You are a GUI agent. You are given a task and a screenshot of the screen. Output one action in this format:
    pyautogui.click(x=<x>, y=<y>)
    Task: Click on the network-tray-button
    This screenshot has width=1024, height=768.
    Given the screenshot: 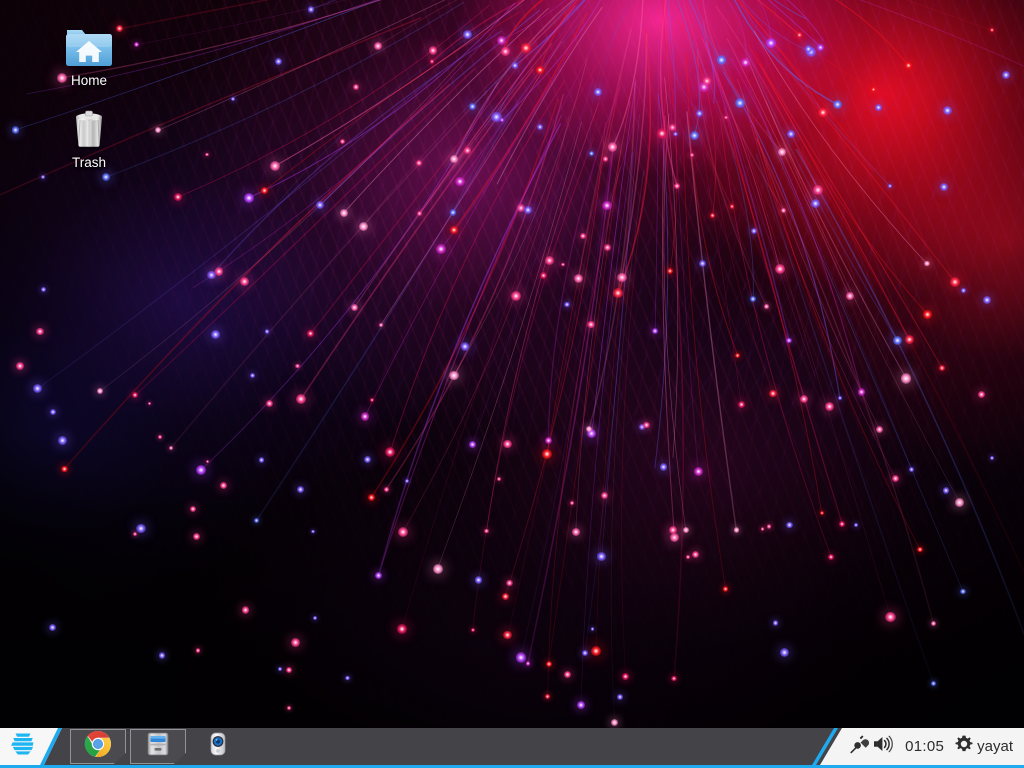 What is the action you would take?
    pyautogui.click(x=859, y=746)
    